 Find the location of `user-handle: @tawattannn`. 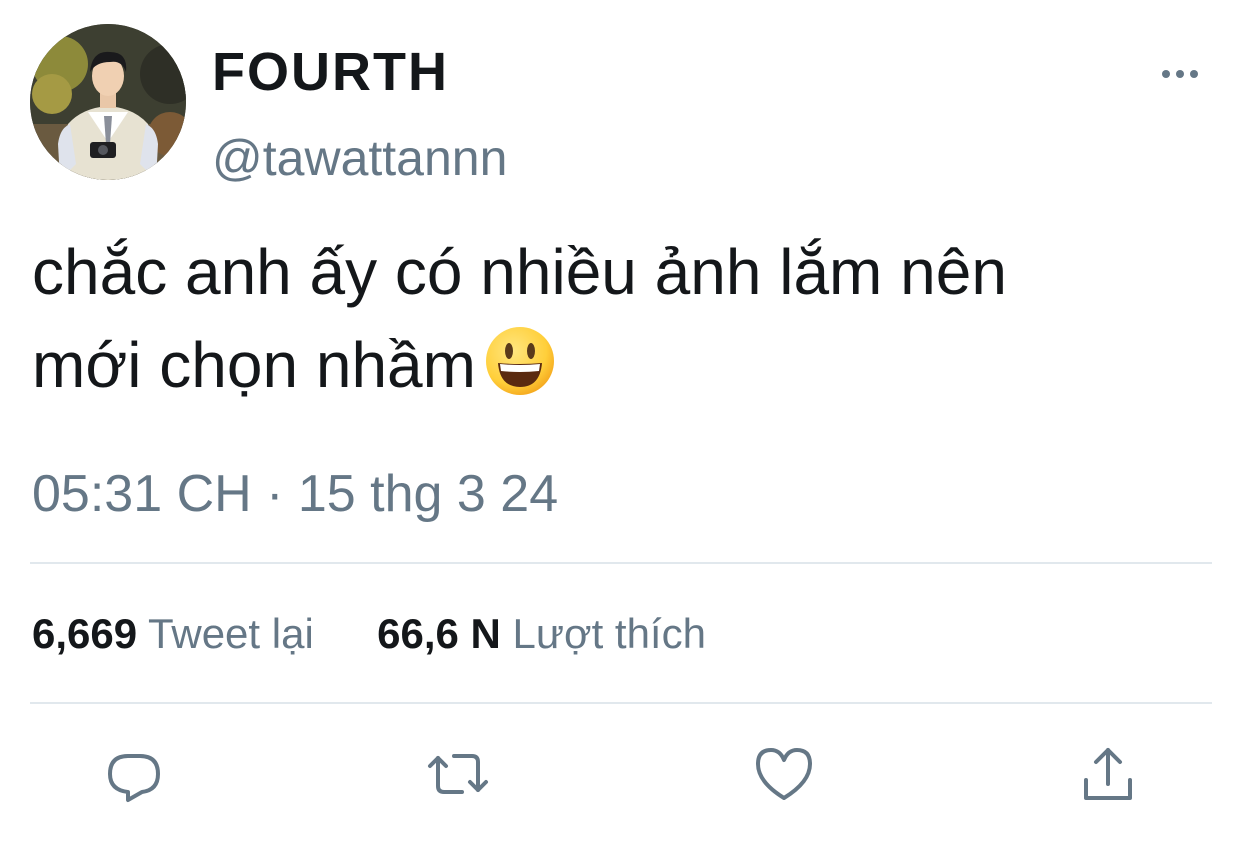

user-handle: @tawattannn is located at coordinates (359, 158).